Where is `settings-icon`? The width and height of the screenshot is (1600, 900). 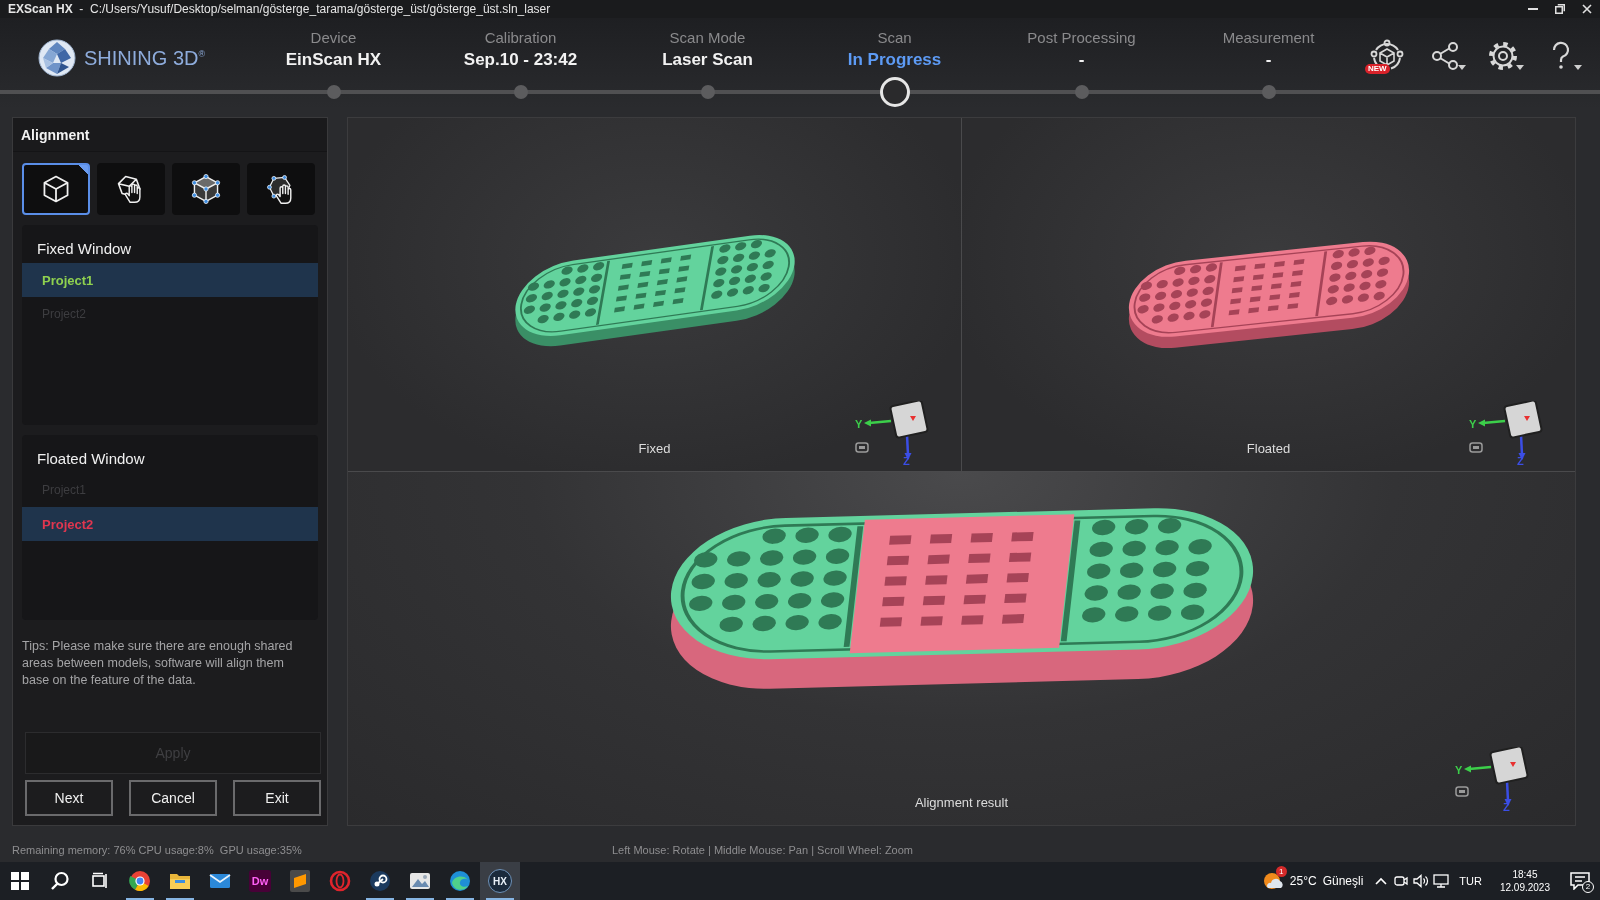 settings-icon is located at coordinates (1503, 56).